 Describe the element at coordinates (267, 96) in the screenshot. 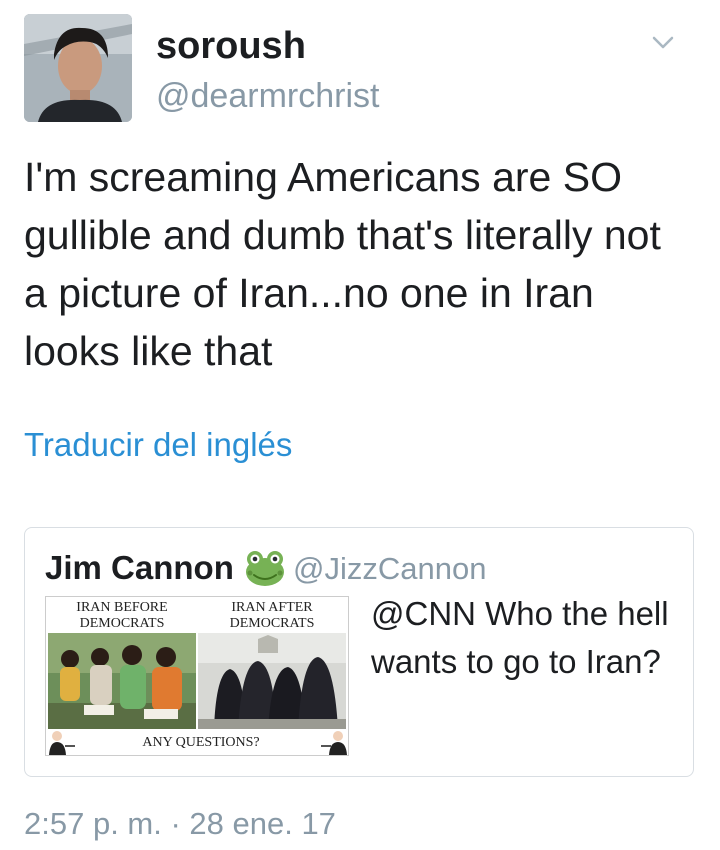

I see `author-handle: @dearmrchrist` at that location.